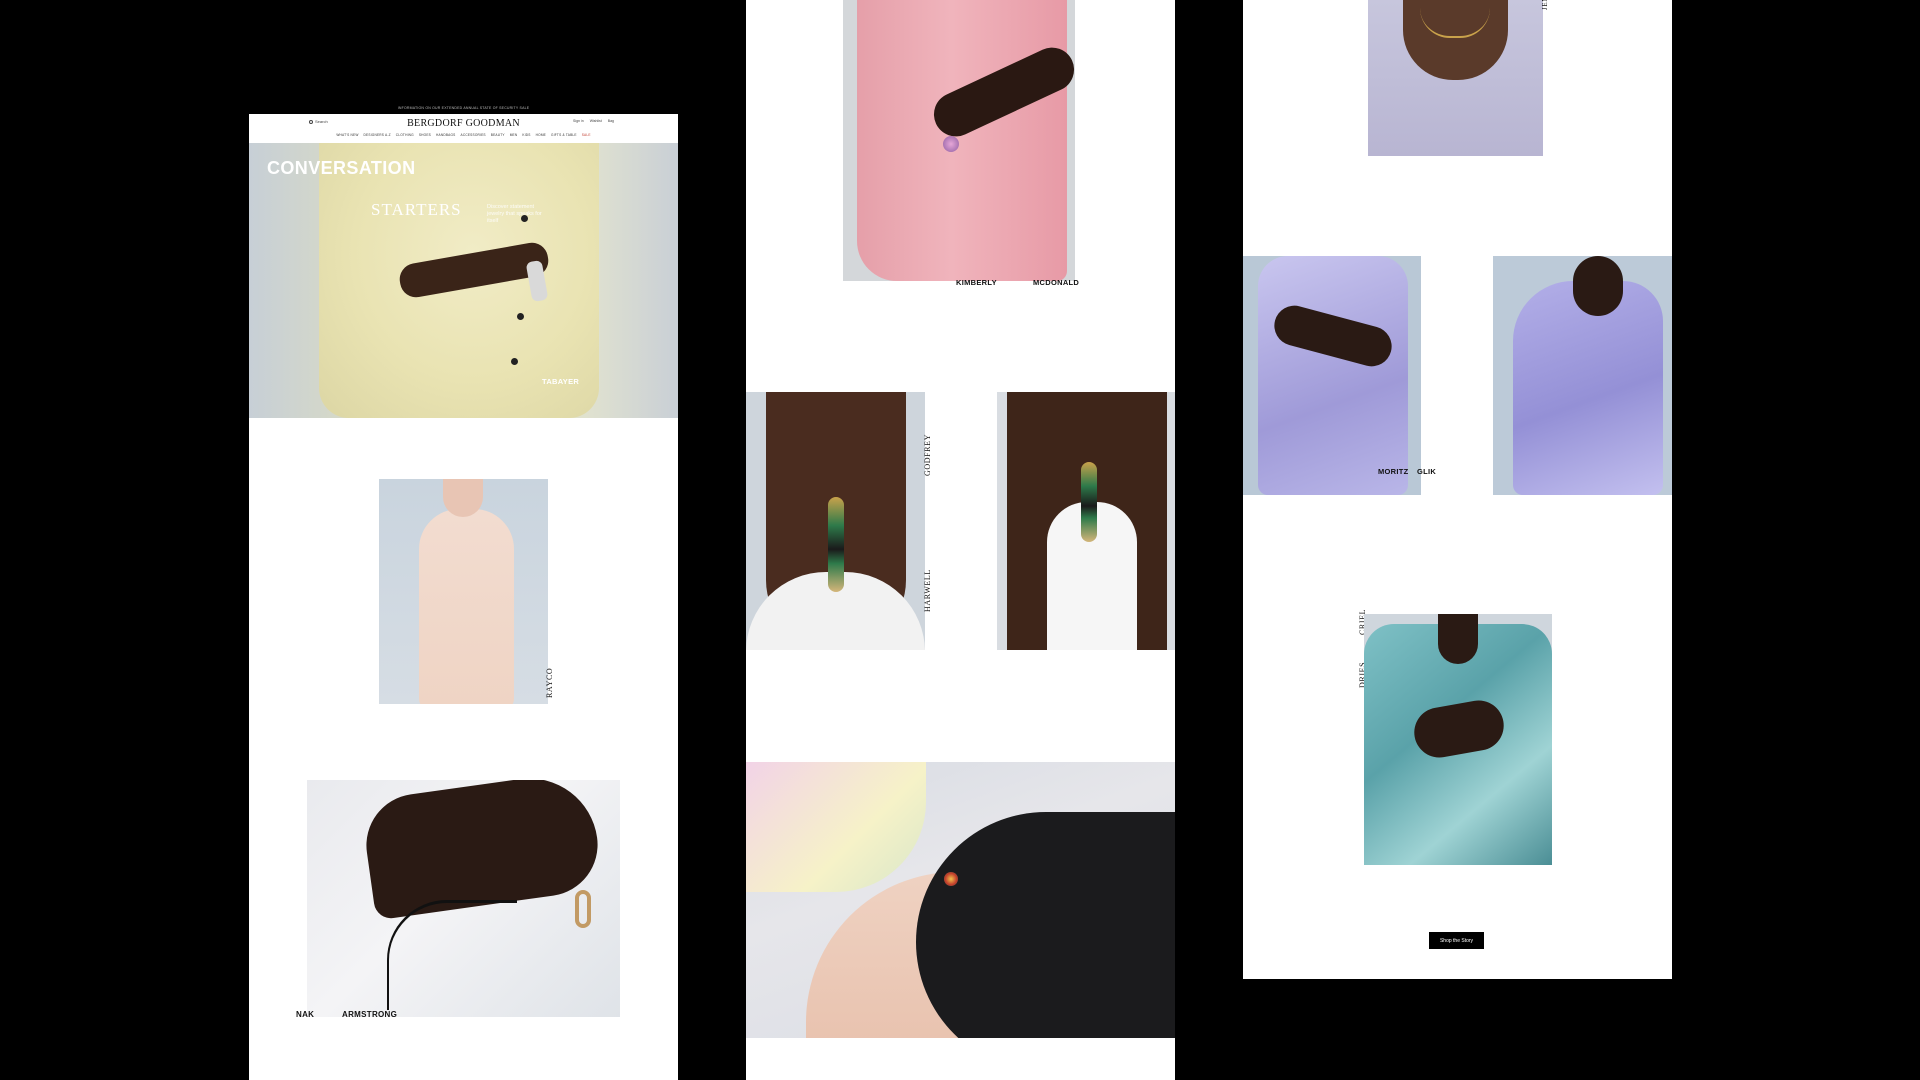 The image size is (1920, 1080). I want to click on account-links: Sign in Wishlist Bag, so click(593, 121).